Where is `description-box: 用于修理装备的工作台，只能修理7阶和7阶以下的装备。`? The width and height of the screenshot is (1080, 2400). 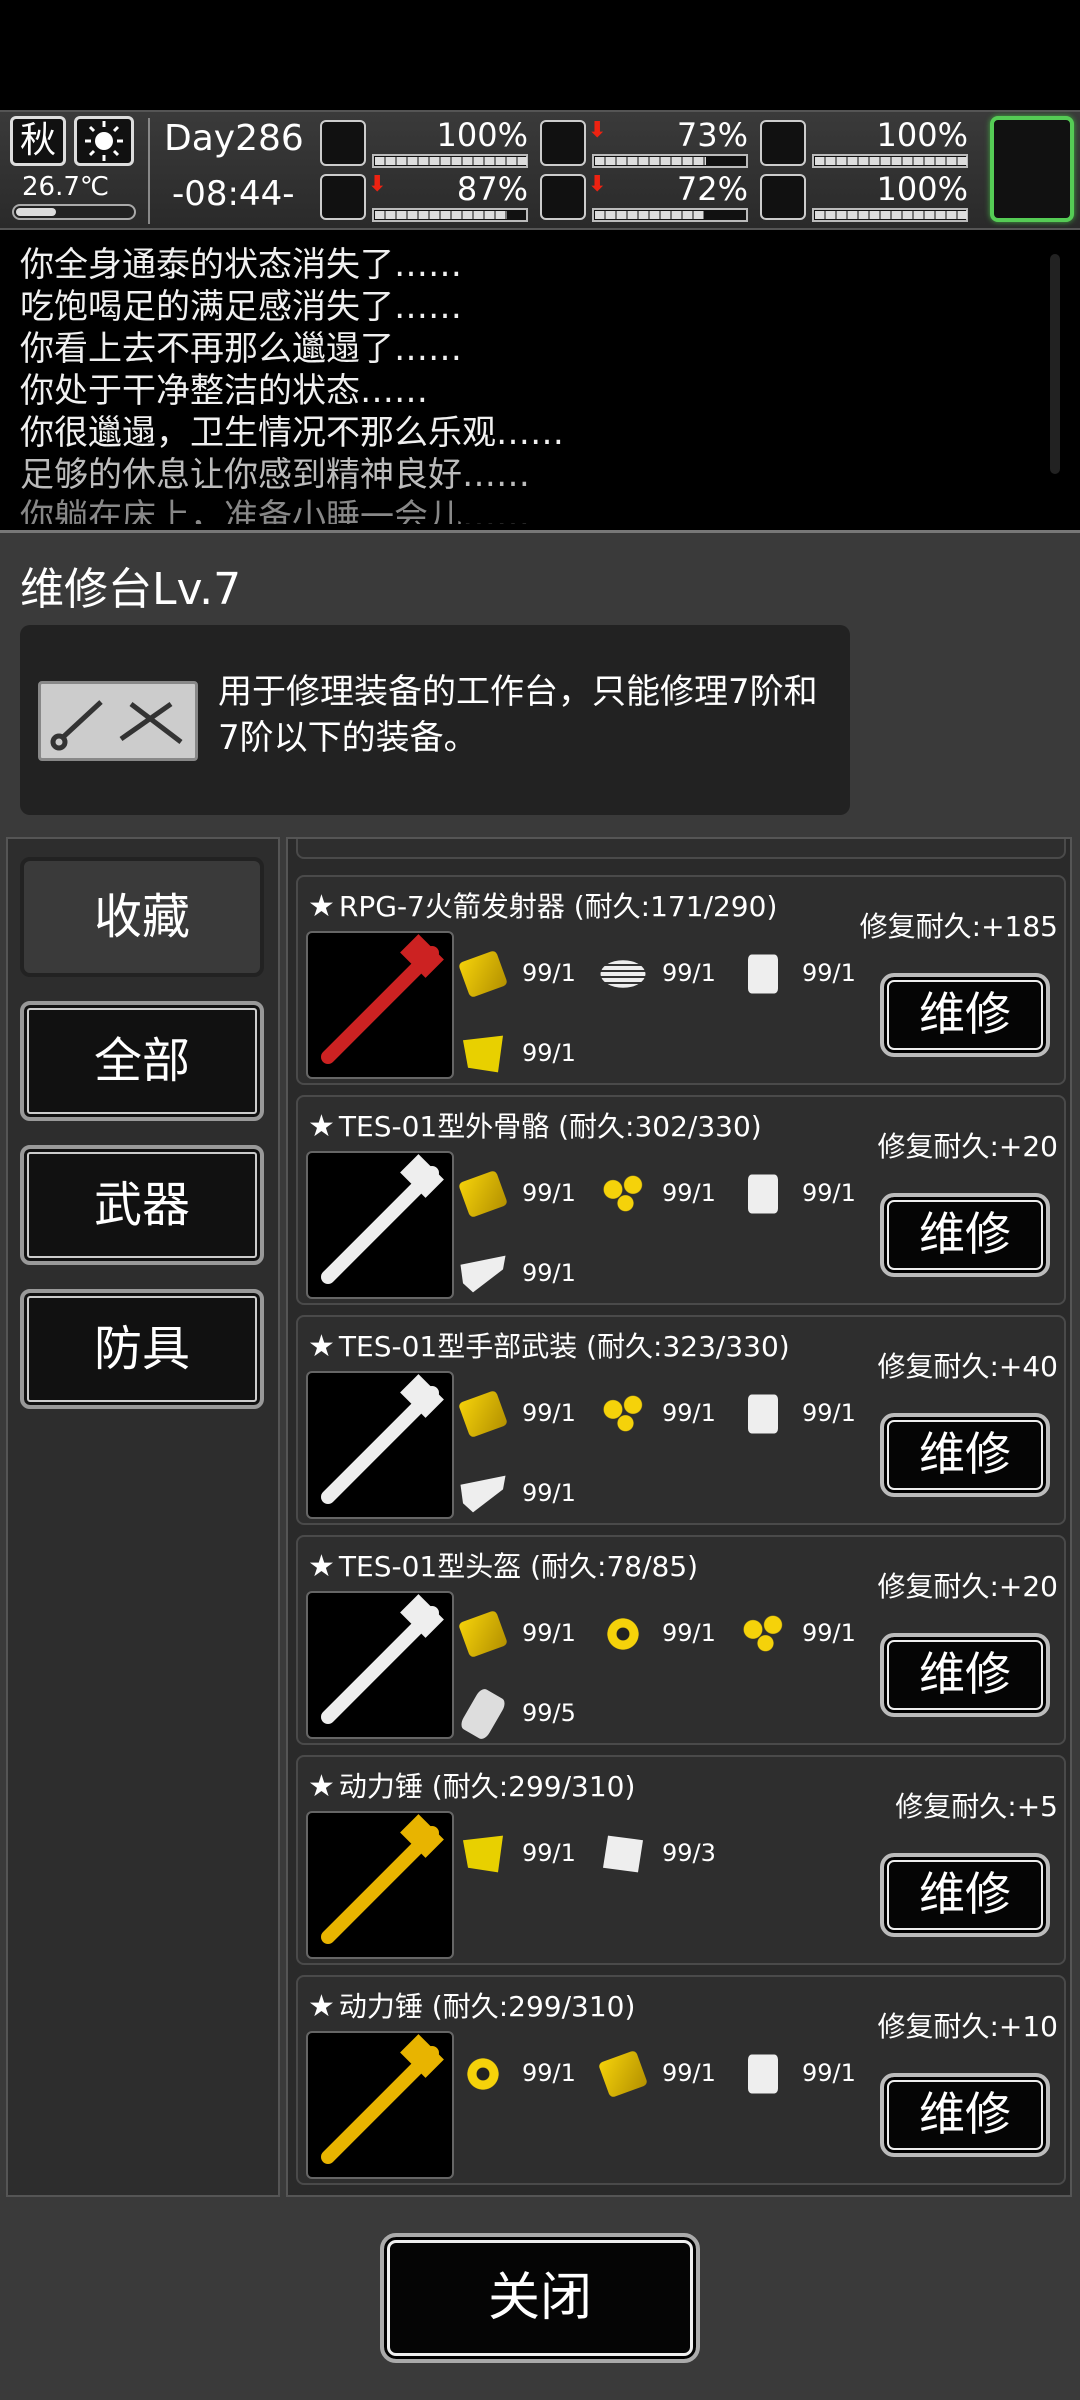 description-box: 用于修理装备的工作台，只能修理7阶和7阶以下的装备。 is located at coordinates (435, 720).